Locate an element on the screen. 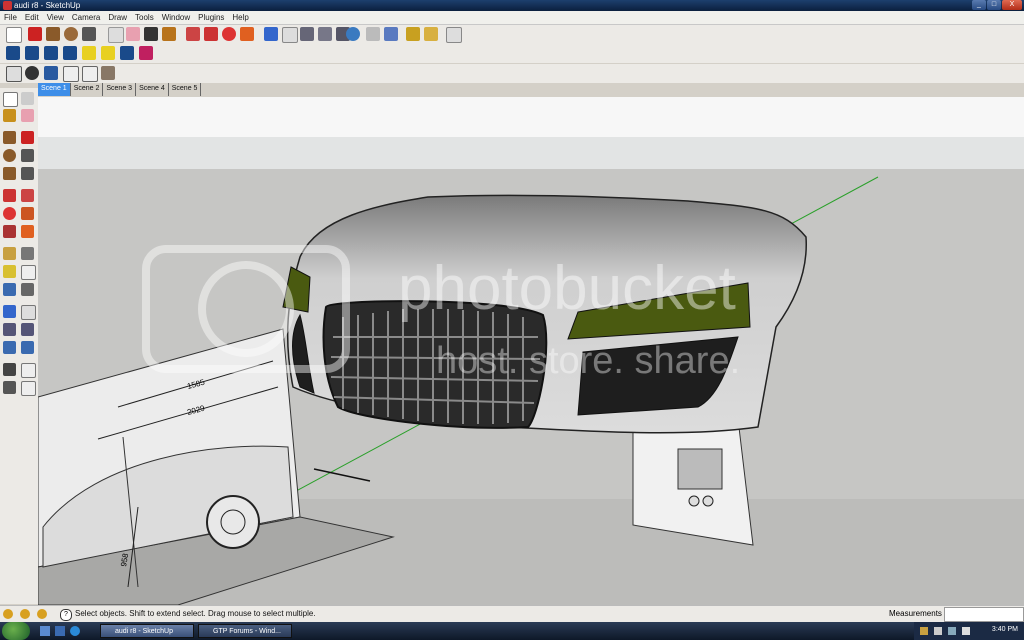  text-tool-icon is located at coordinates (28, 272).